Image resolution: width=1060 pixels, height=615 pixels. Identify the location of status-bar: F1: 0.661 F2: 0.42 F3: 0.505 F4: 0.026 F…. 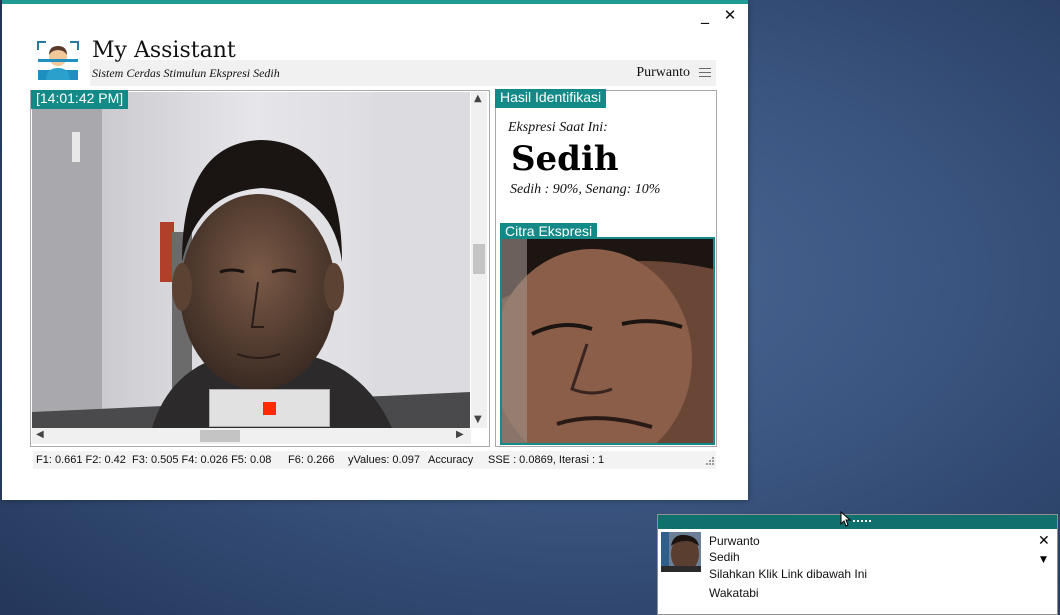
(374, 460).